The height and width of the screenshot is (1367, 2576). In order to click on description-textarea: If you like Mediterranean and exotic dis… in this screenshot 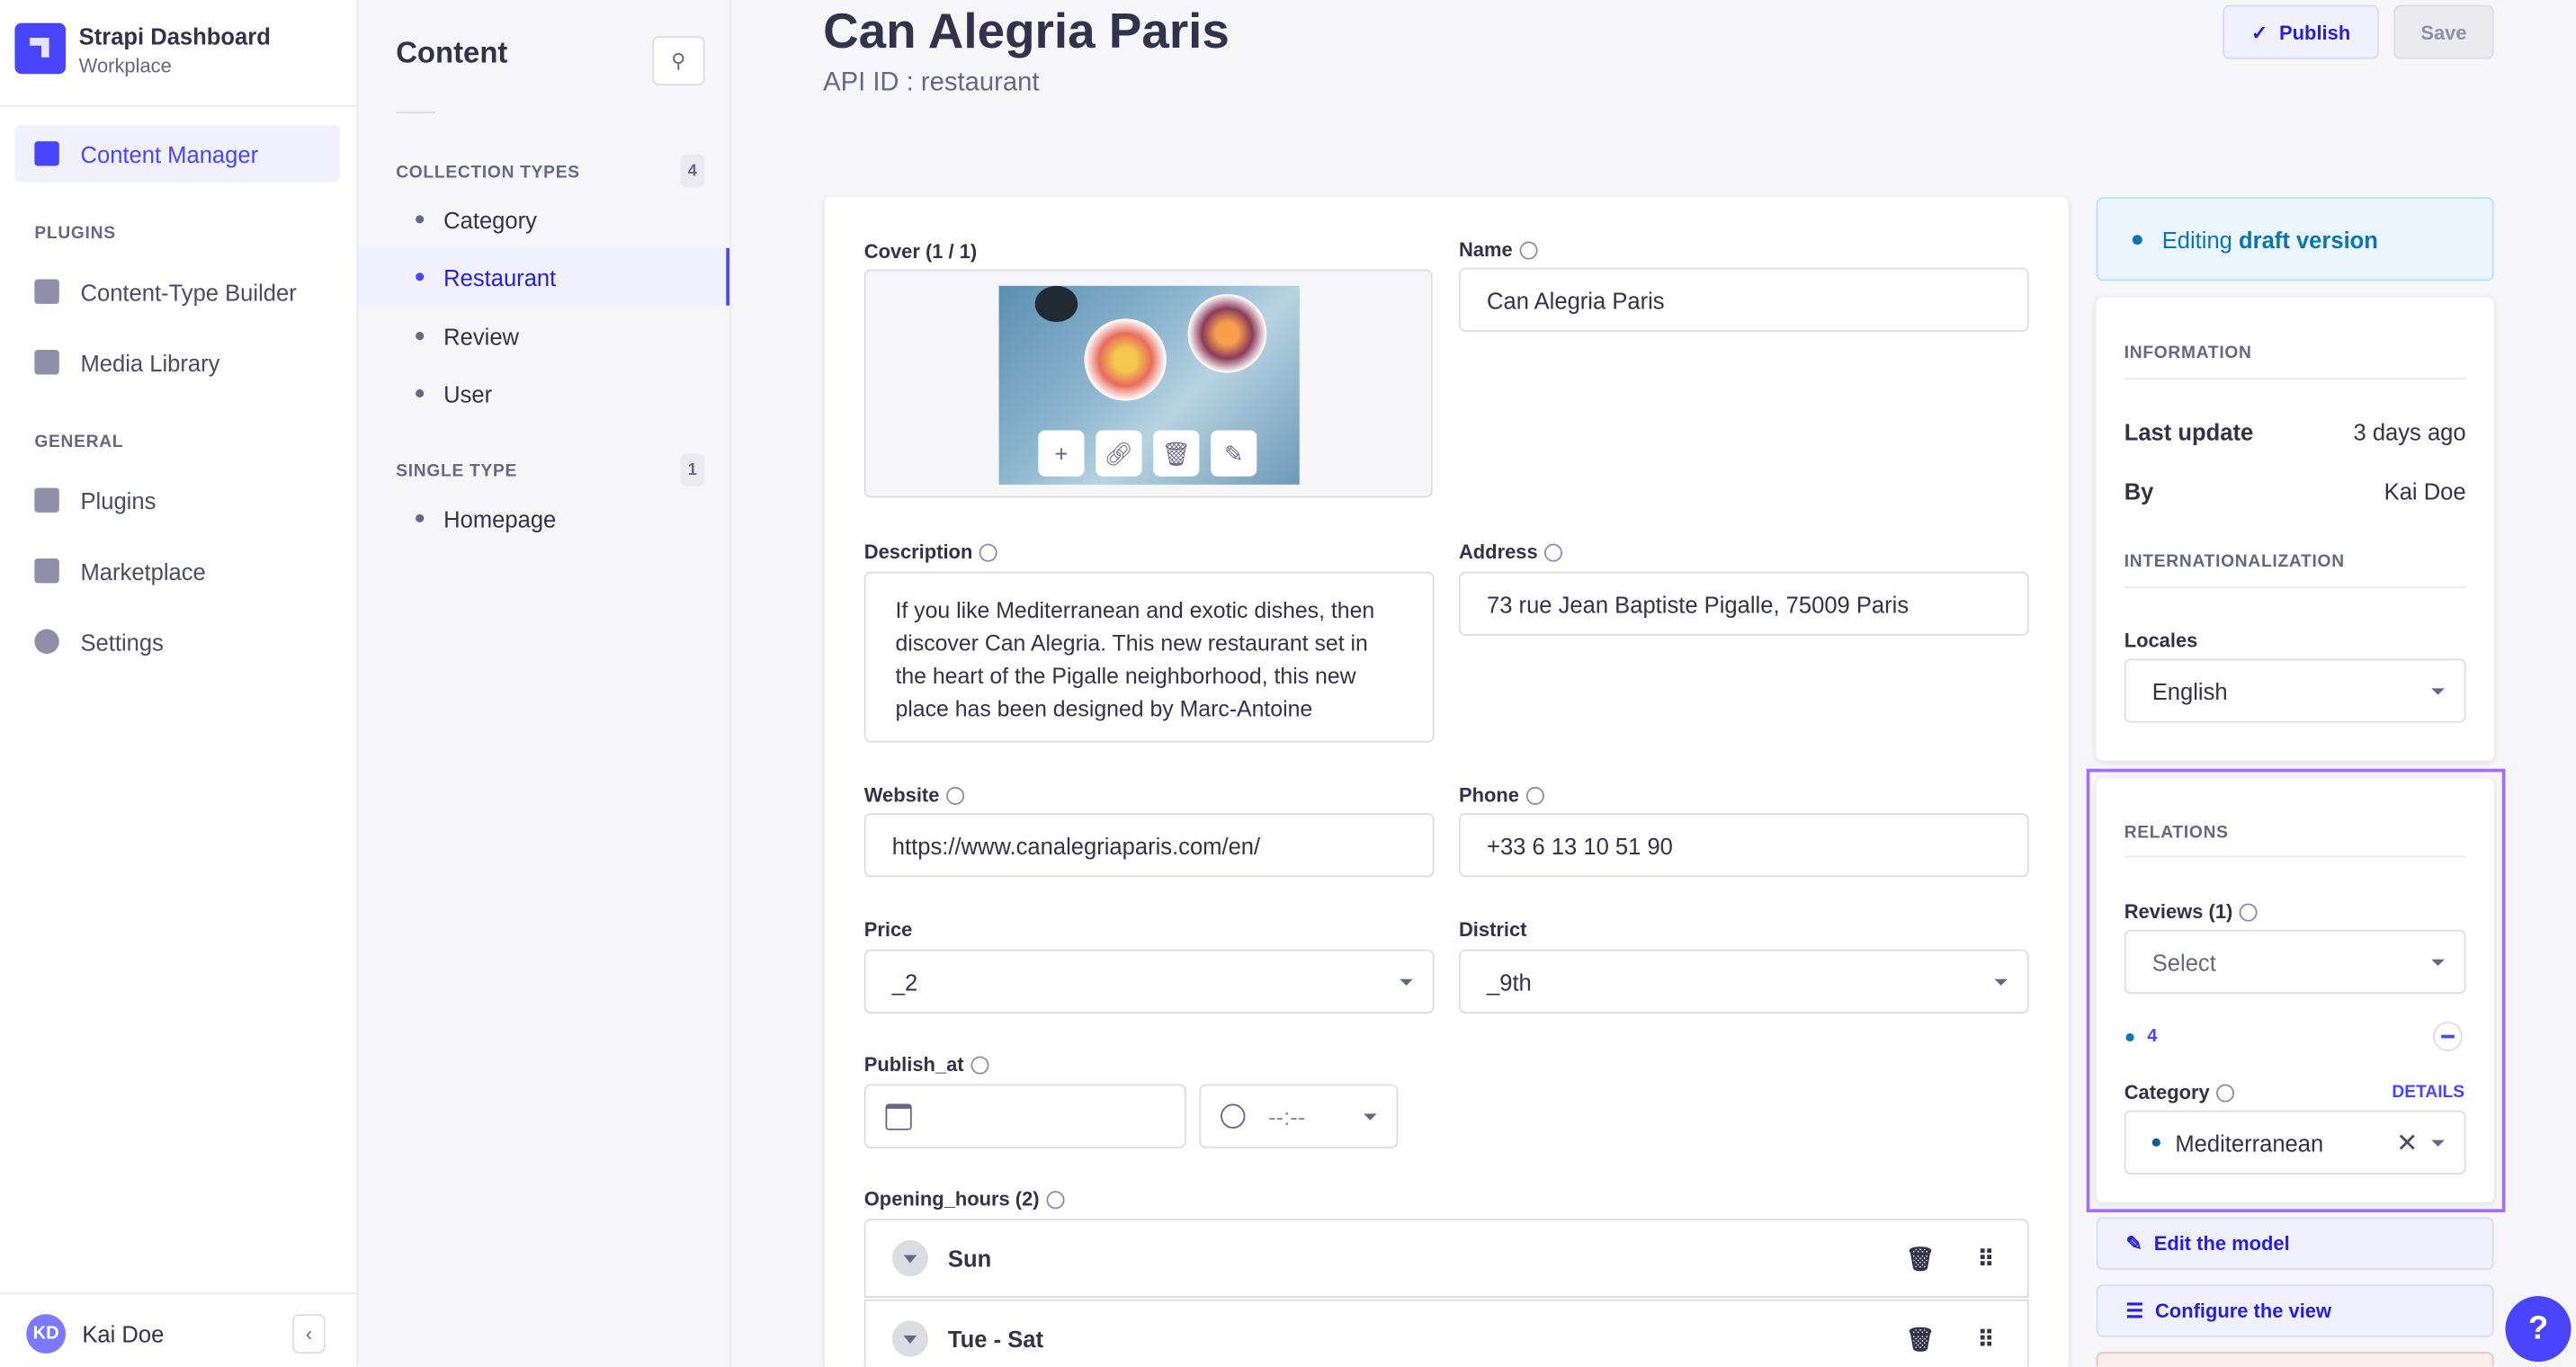, I will do `click(1149, 657)`.